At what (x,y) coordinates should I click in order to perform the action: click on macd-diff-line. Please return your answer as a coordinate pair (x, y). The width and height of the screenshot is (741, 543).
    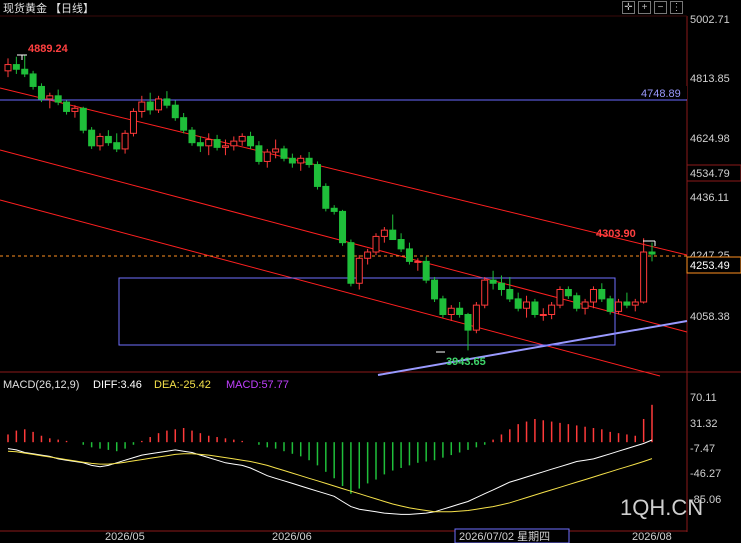
    Looking at the image, I should click on (330, 477).